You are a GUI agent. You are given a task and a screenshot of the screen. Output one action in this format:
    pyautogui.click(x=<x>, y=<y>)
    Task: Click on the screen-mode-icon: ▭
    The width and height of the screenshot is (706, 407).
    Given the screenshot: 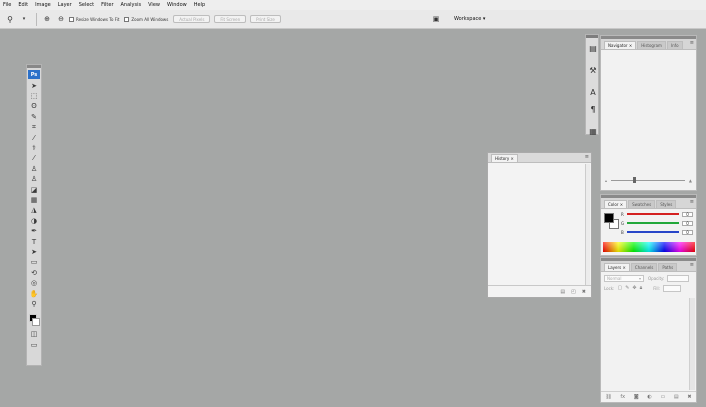 What is the action you would take?
    pyautogui.click(x=34, y=345)
    